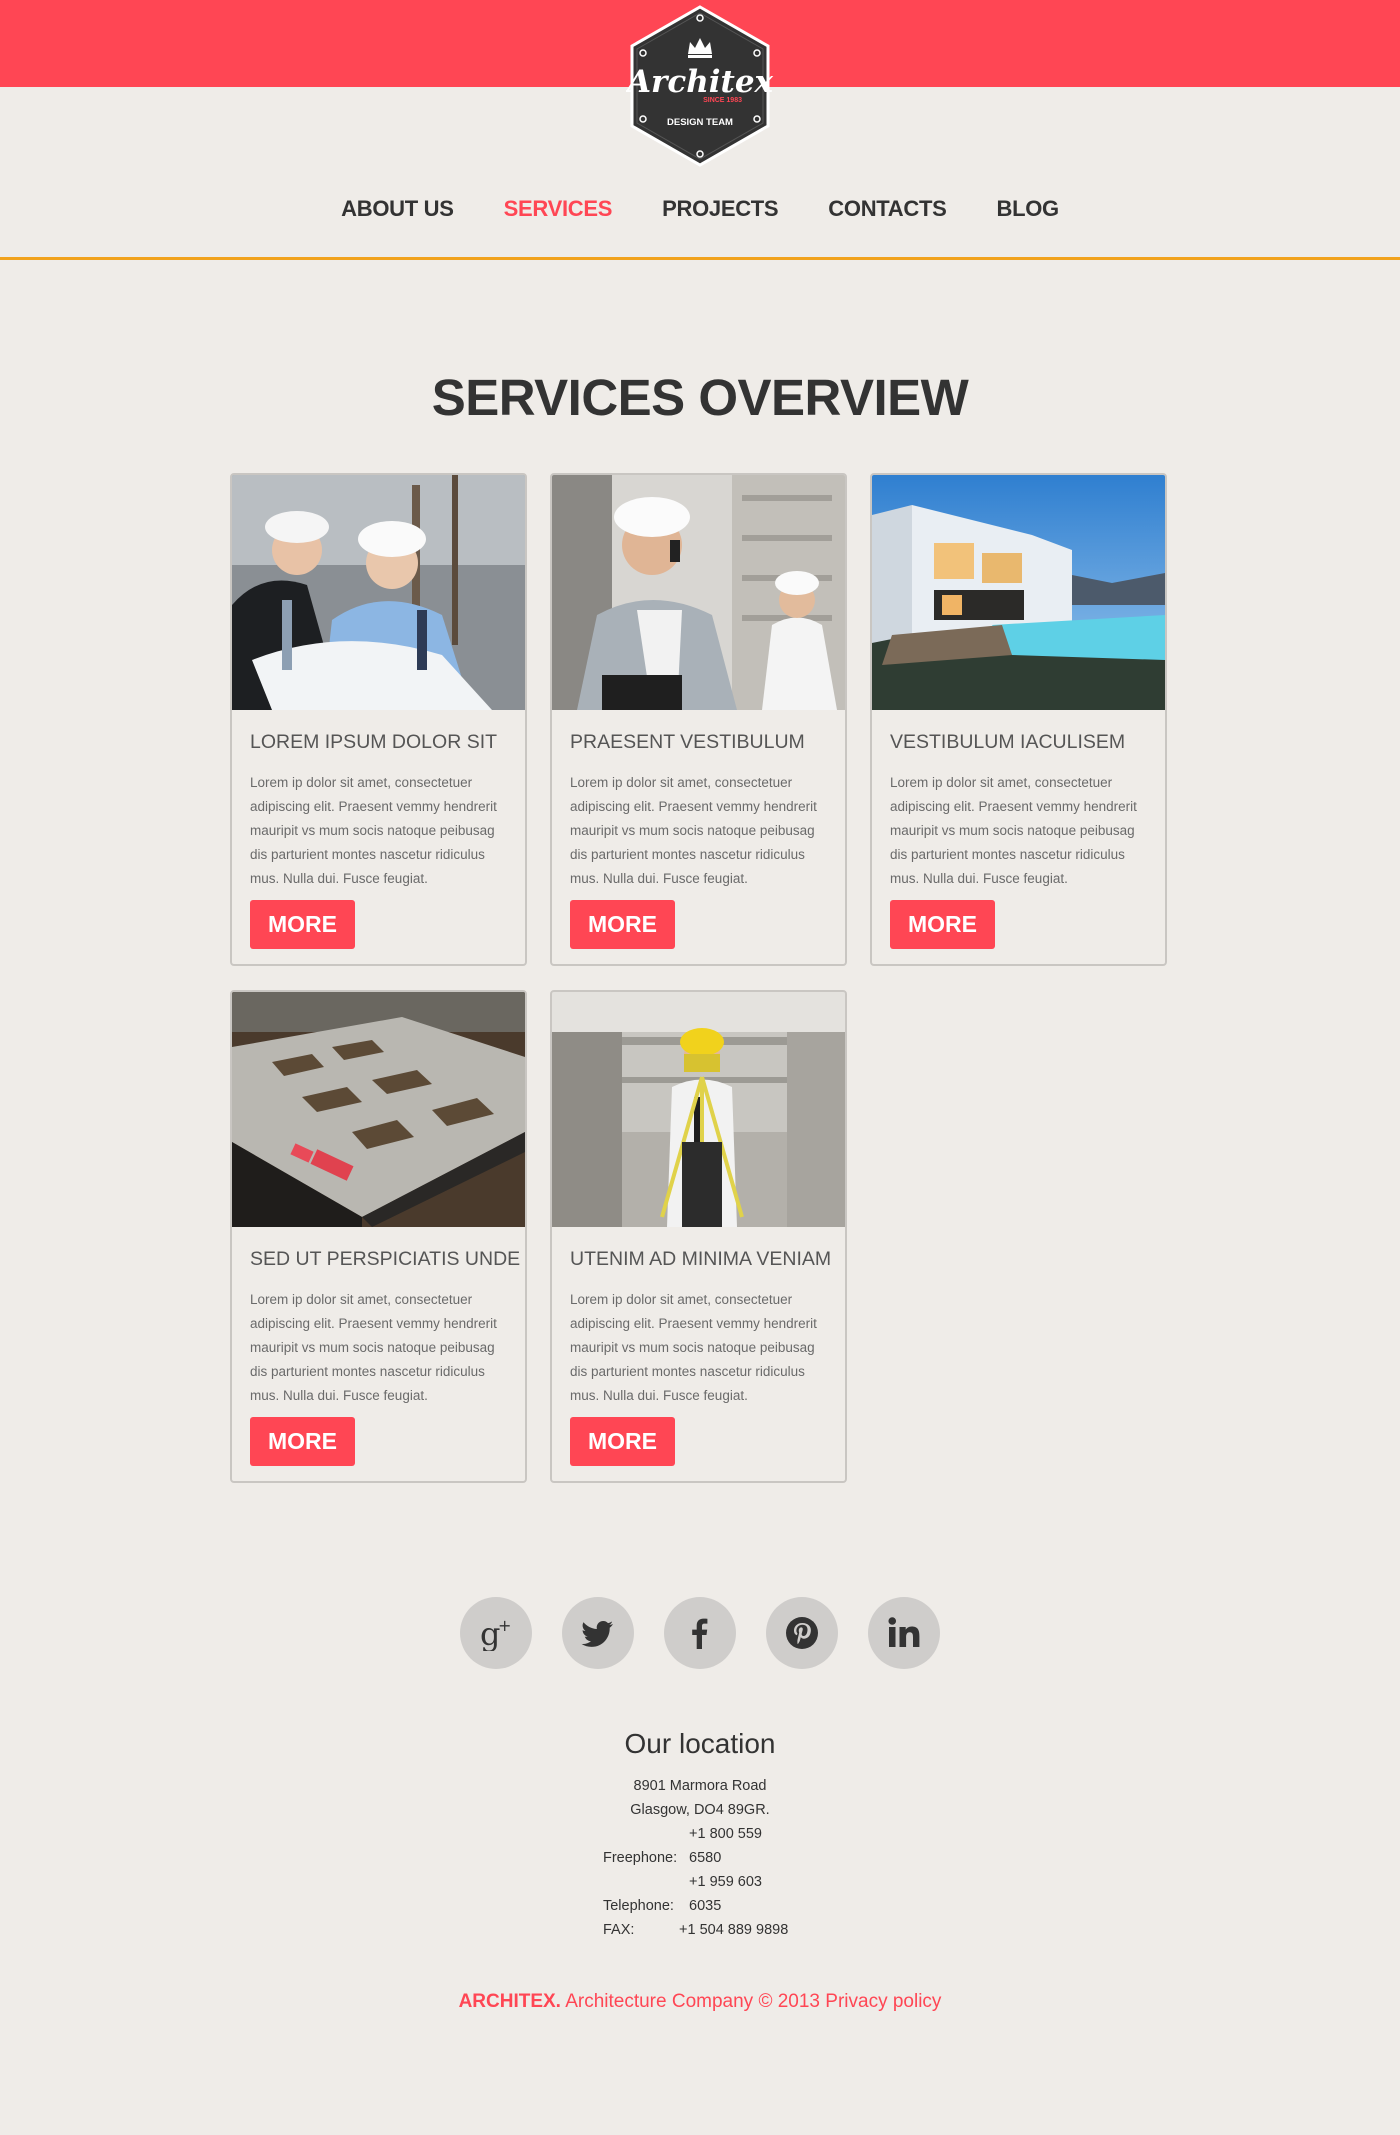 The width and height of the screenshot is (1400, 2135). What do you see at coordinates (720, 209) in the screenshot?
I see `nav-projects: PROJECTS` at bounding box center [720, 209].